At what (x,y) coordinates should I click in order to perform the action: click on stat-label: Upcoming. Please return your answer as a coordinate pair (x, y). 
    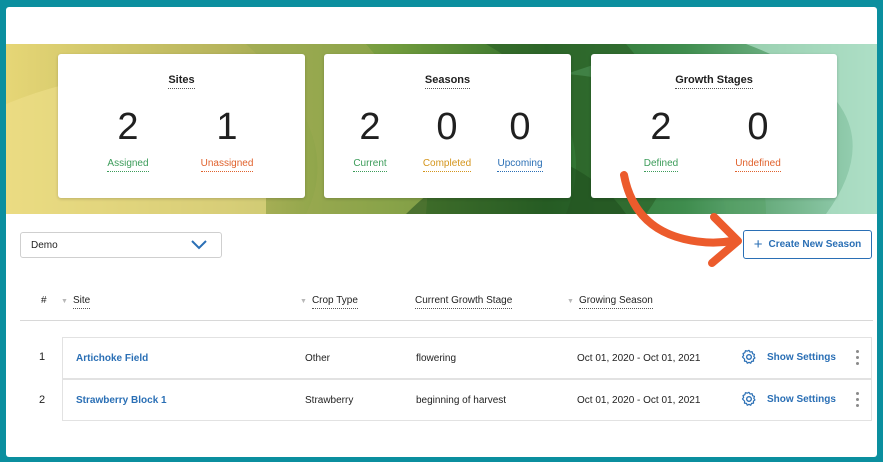
    Looking at the image, I should click on (520, 165).